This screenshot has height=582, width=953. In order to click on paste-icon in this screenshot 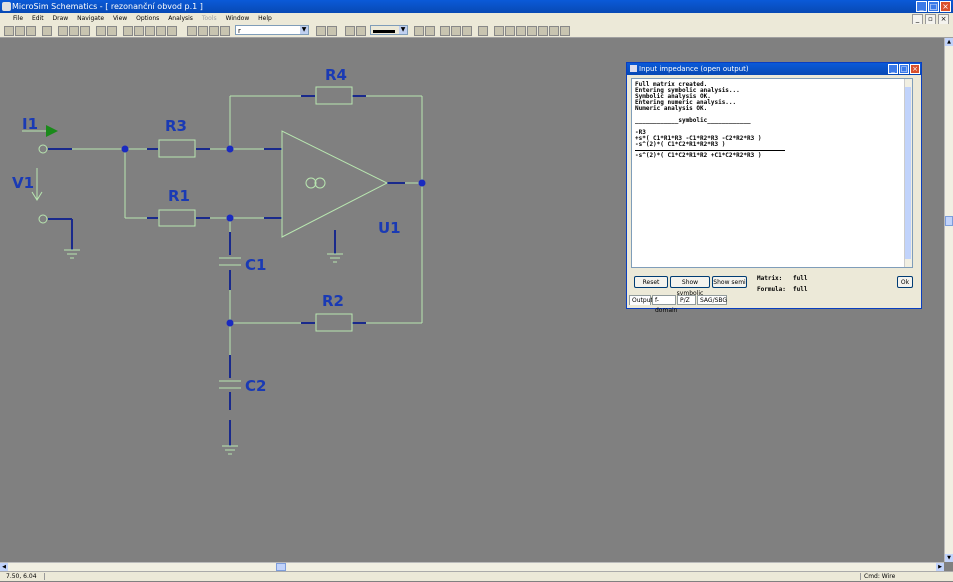, I will do `click(85, 31)`.